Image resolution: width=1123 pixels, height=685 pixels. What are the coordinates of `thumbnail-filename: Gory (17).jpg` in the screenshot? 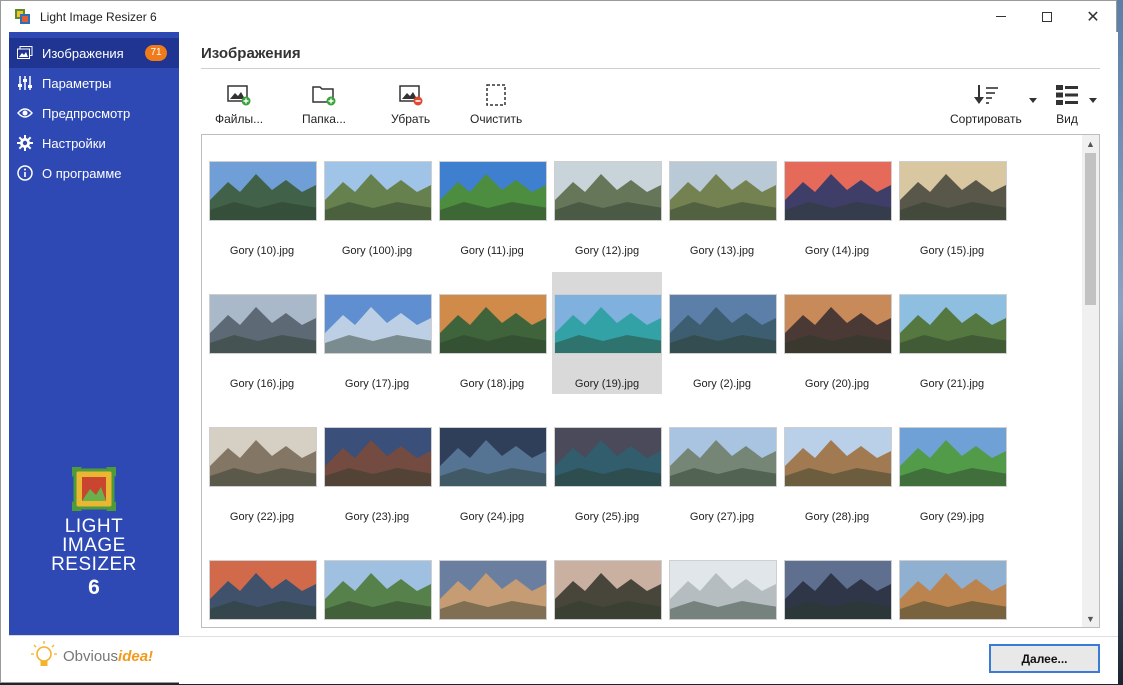 It's located at (377, 384).